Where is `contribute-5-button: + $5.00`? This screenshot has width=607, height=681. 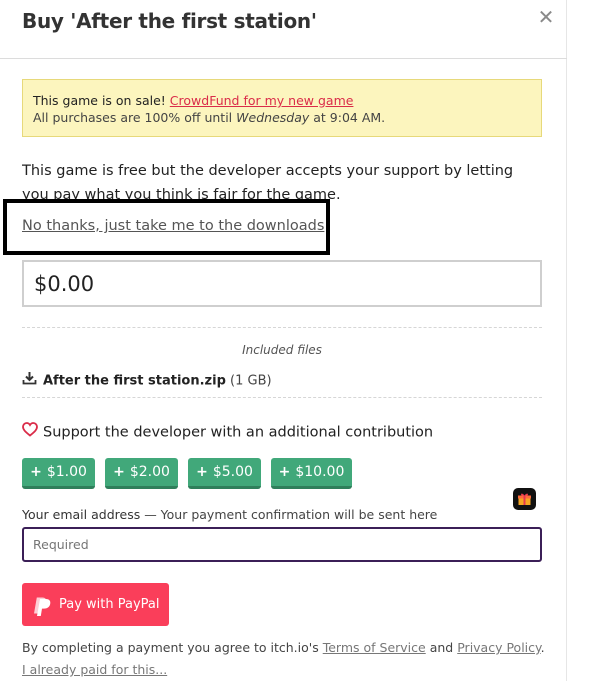 contribute-5-button: + $5.00 is located at coordinates (224, 473).